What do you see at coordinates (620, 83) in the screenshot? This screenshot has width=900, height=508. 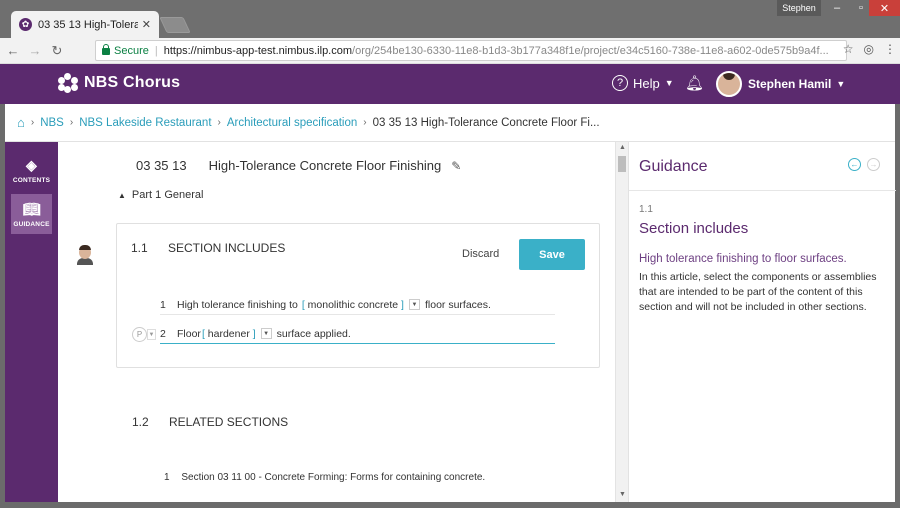 I see `help-icon: ?` at bounding box center [620, 83].